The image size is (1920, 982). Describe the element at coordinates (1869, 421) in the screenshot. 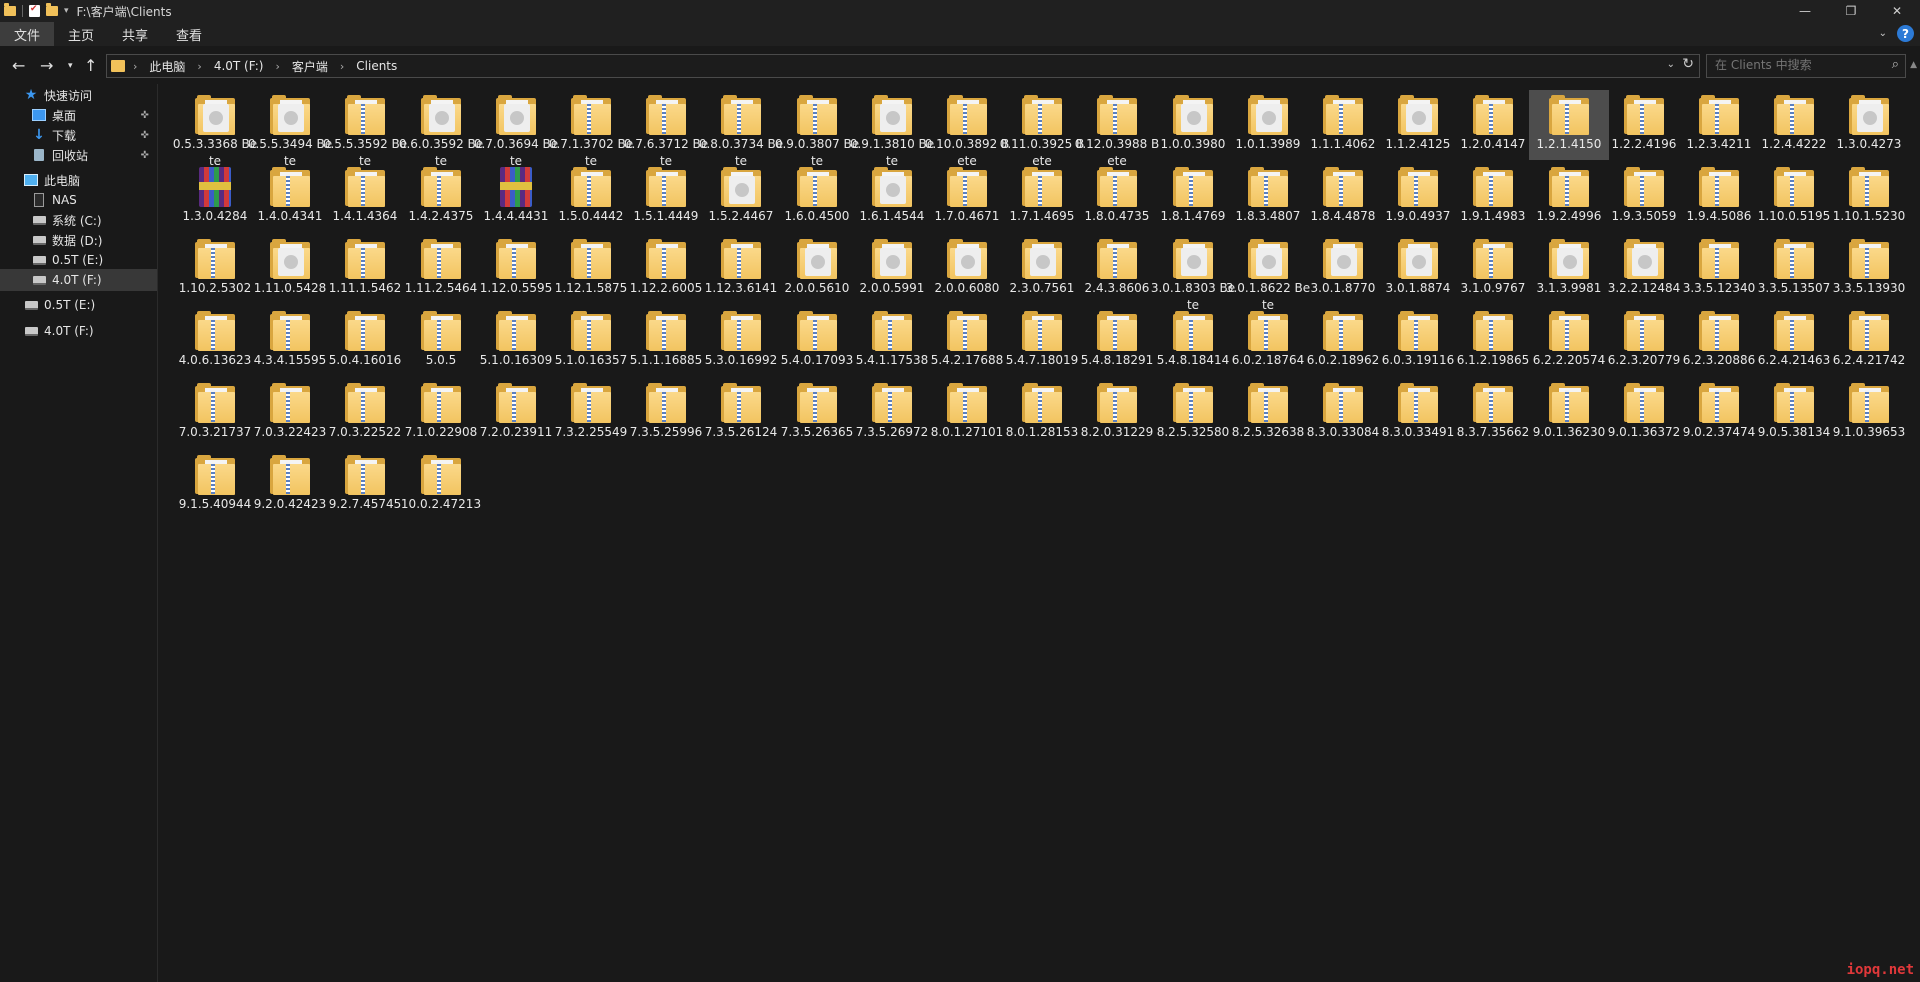

I see `folder-item: 9.1.0.39653` at that location.